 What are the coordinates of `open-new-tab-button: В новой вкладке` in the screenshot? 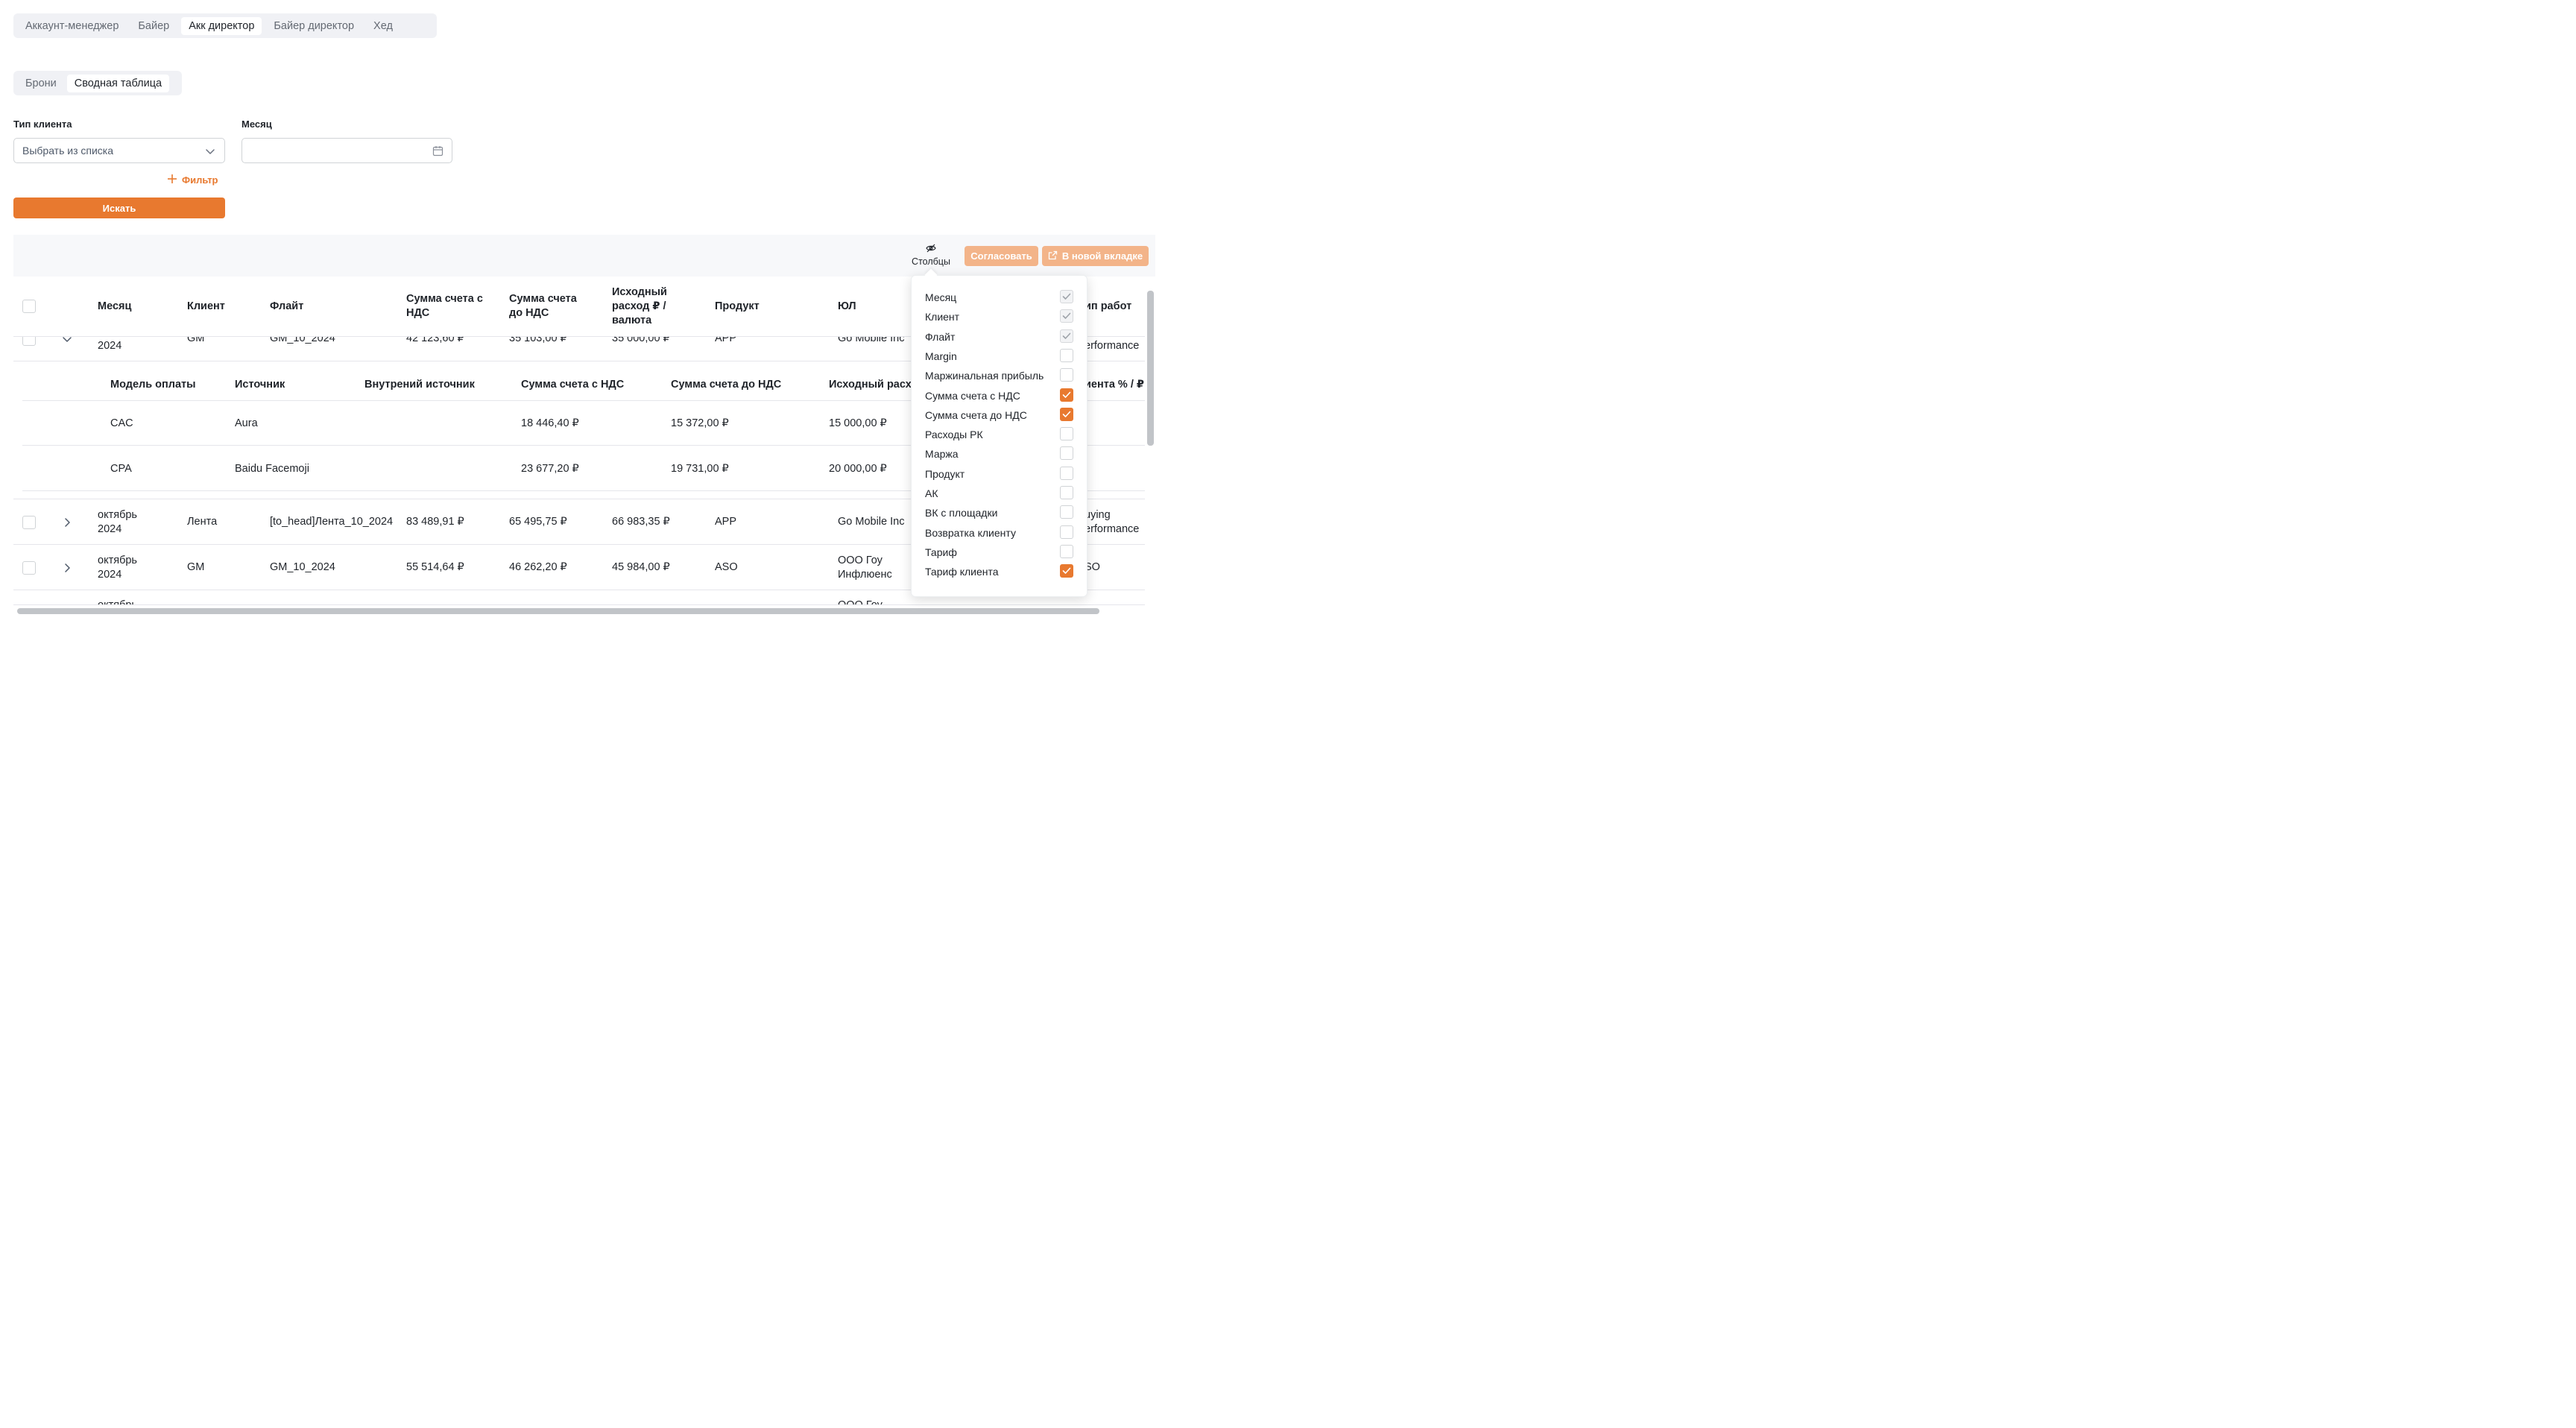 It's located at (1095, 256).